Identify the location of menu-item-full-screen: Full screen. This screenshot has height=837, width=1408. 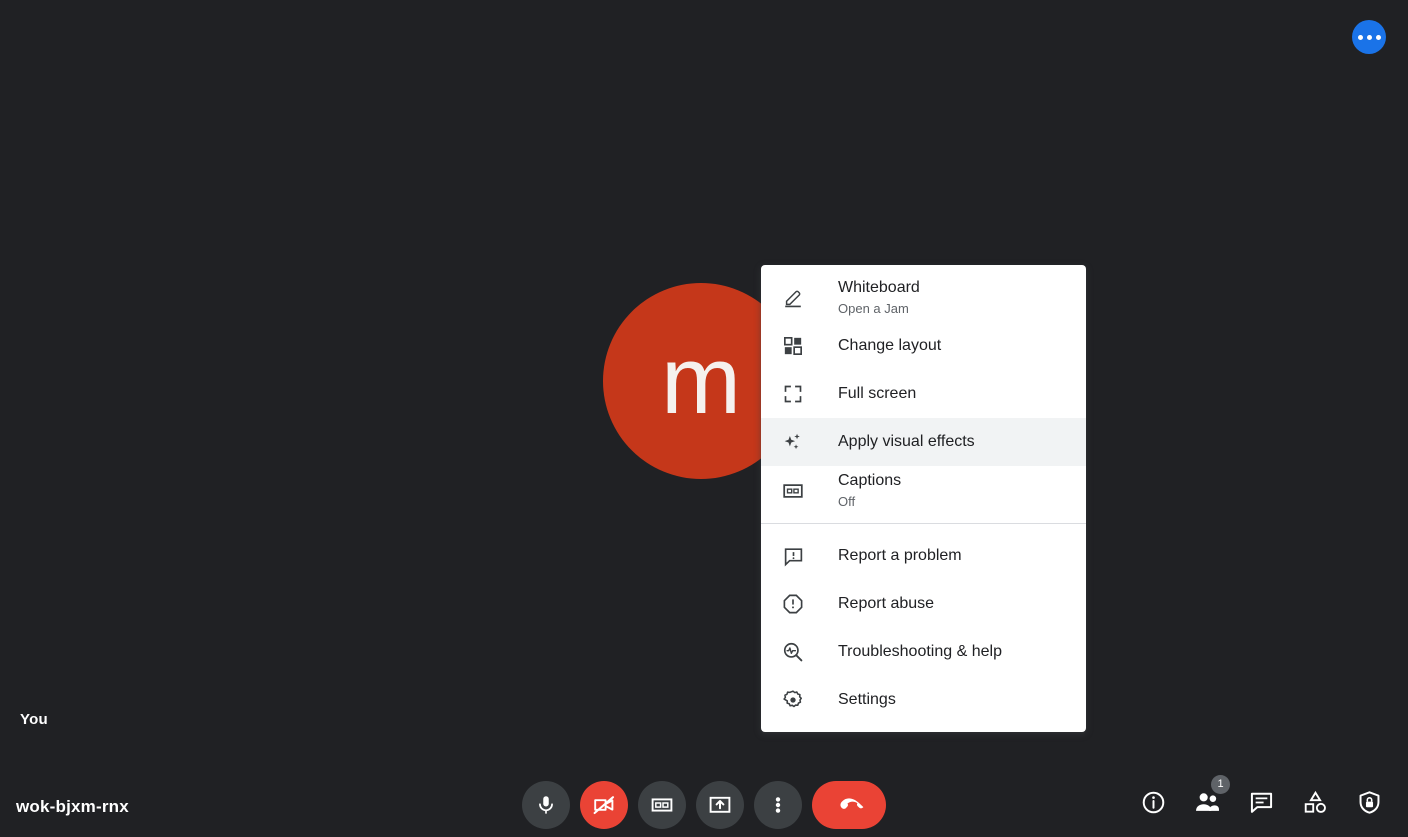
(923, 394).